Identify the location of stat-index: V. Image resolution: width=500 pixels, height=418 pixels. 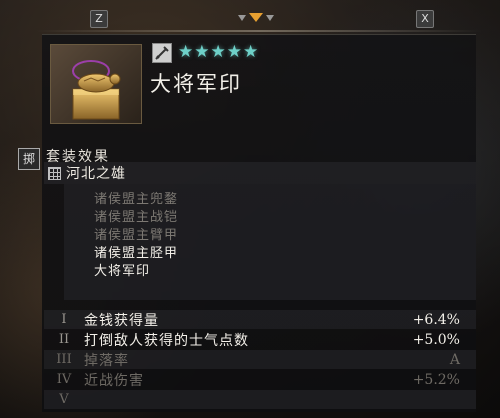
(64, 399).